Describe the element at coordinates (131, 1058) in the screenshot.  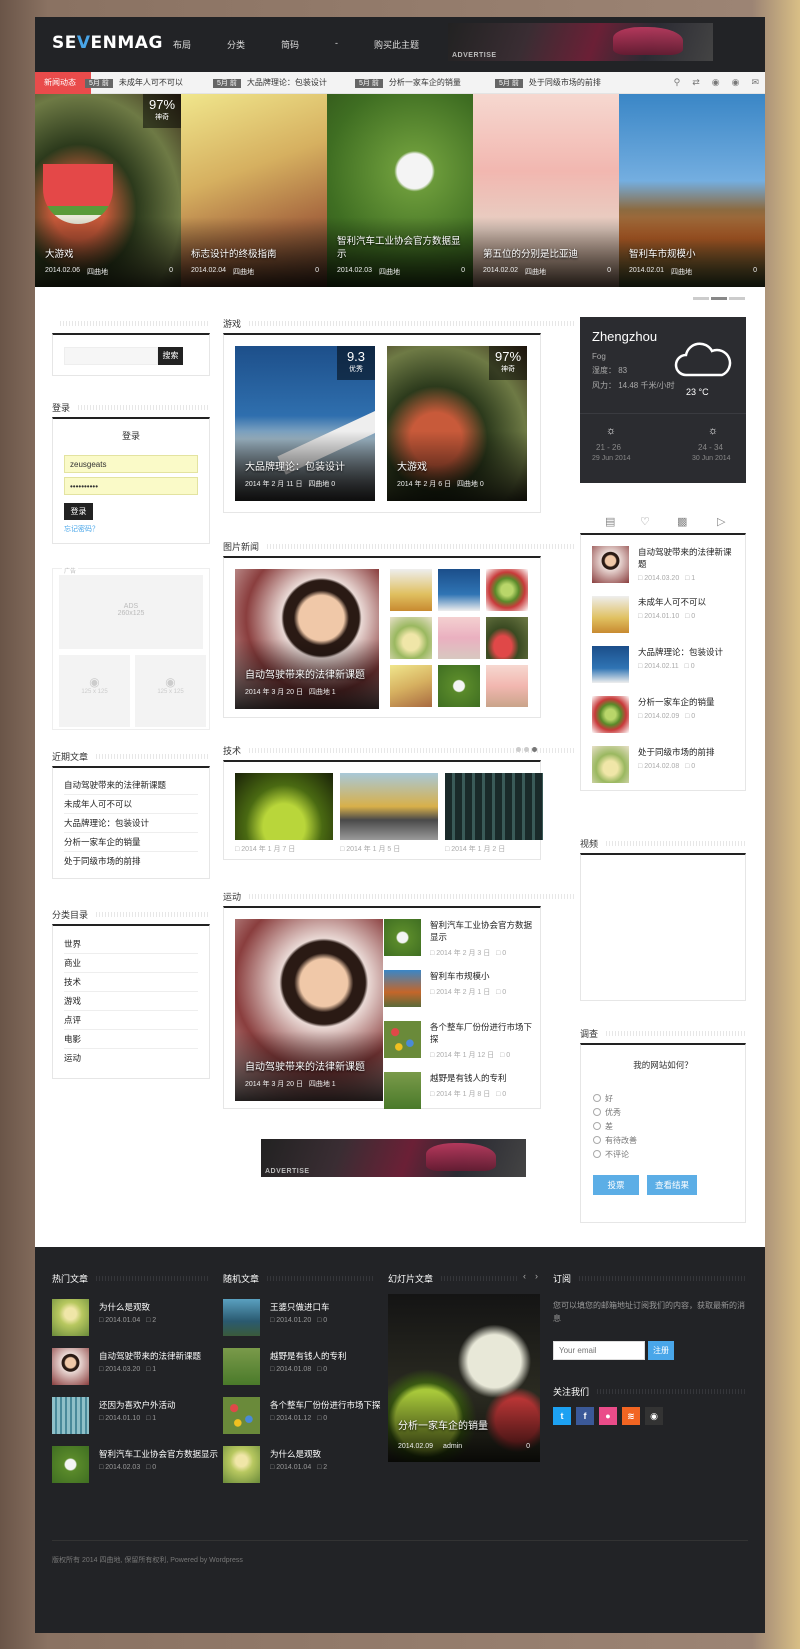
I see `category-link: 运动` at that location.